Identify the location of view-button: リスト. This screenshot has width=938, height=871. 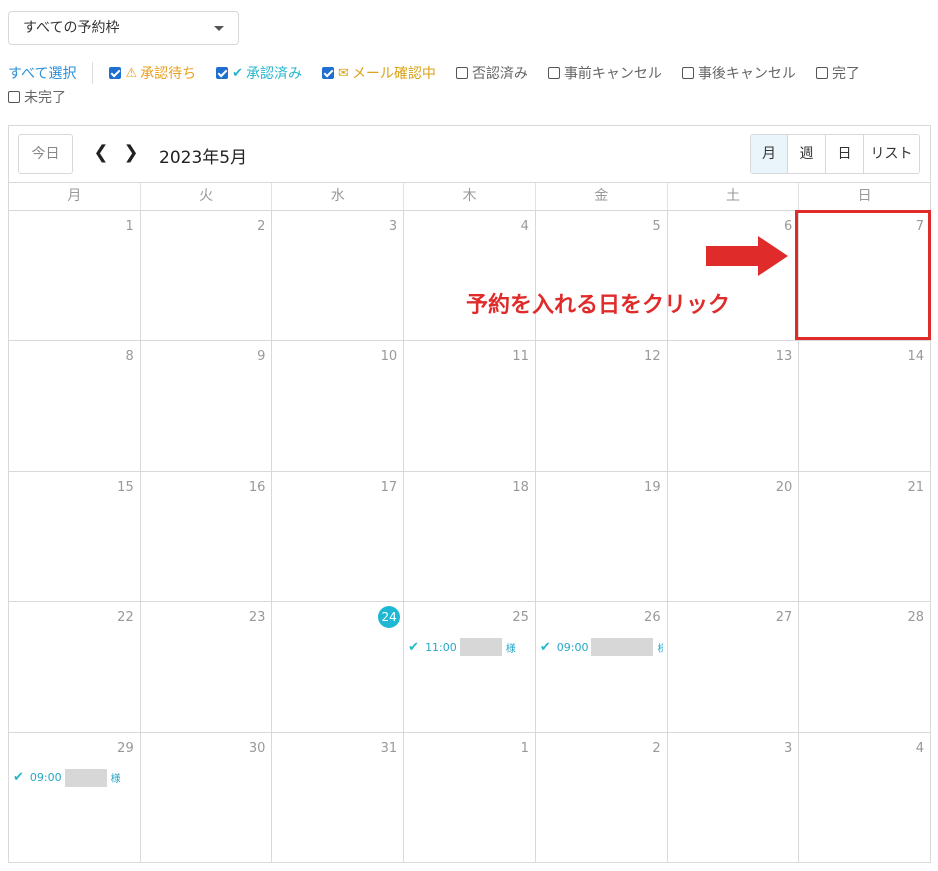
(891, 154).